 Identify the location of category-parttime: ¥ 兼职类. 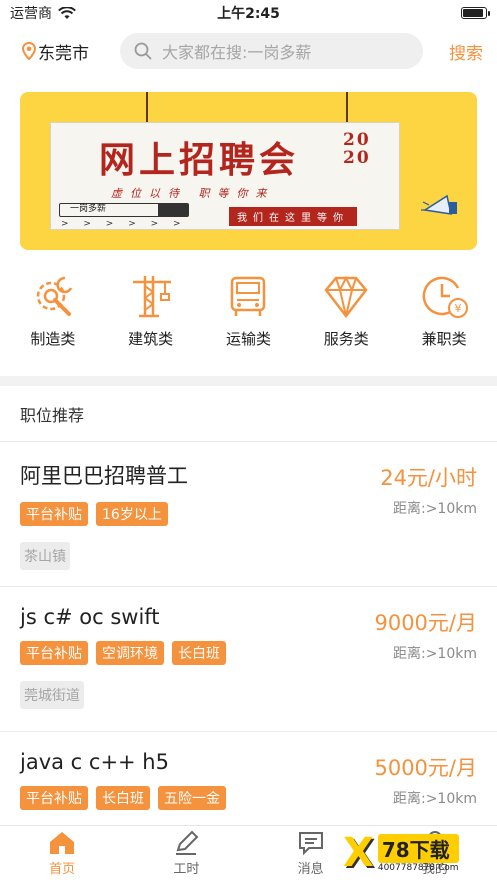
(444, 310).